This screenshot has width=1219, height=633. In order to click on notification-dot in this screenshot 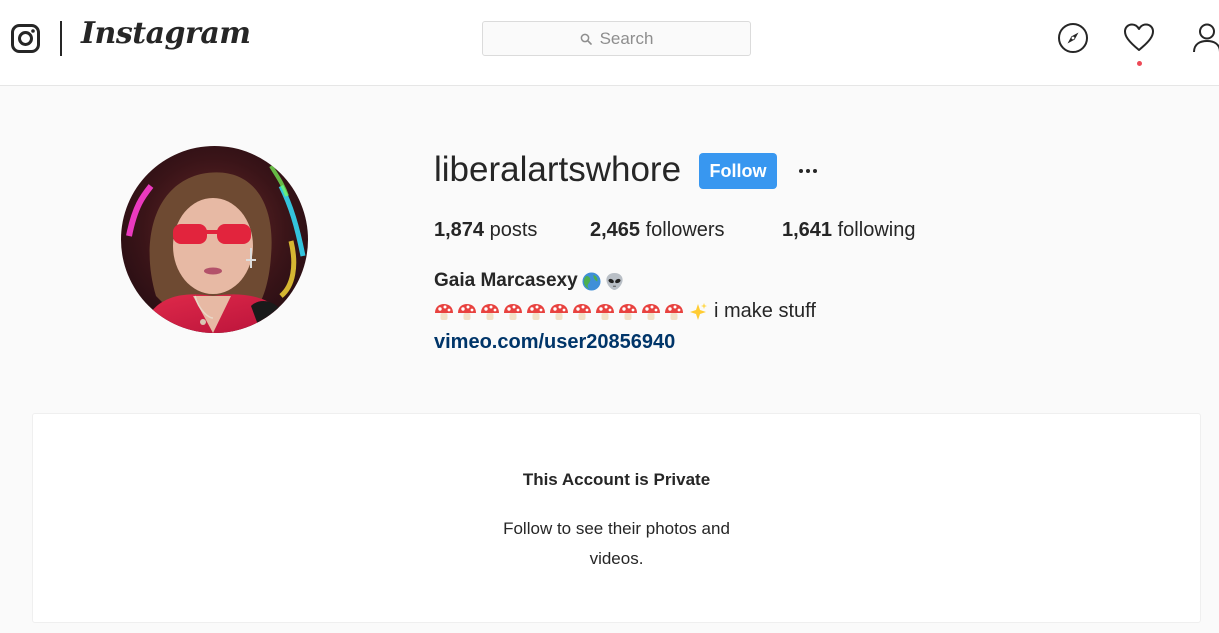, I will do `click(1139, 63)`.